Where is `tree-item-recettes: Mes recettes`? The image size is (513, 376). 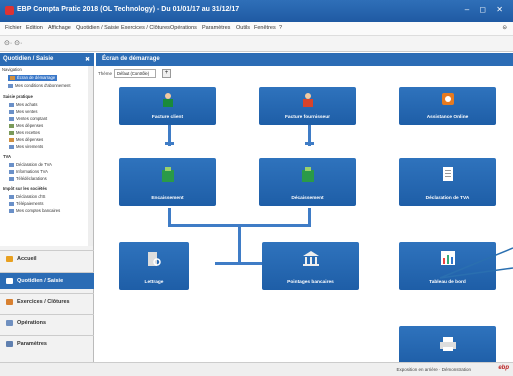 tree-item-recettes: Mes recettes is located at coordinates (24, 133).